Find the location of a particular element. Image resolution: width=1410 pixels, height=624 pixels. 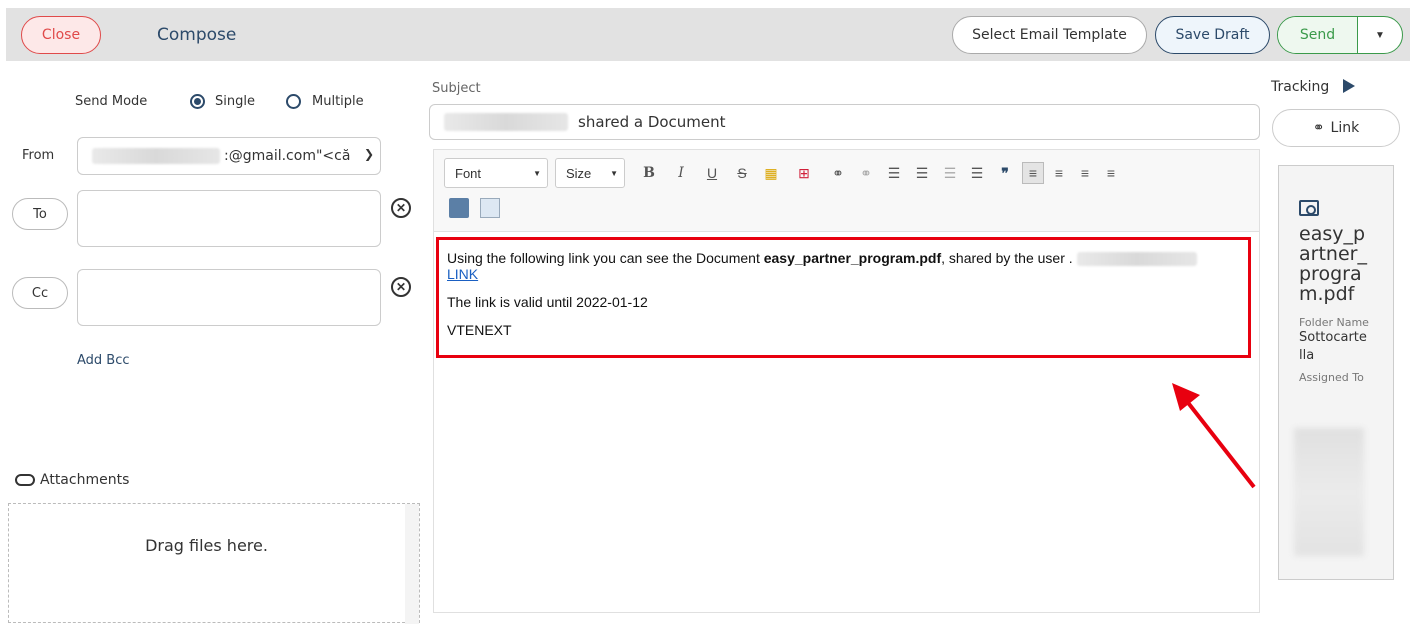

assigned-to-label: Assigned To is located at coordinates (1331, 377).